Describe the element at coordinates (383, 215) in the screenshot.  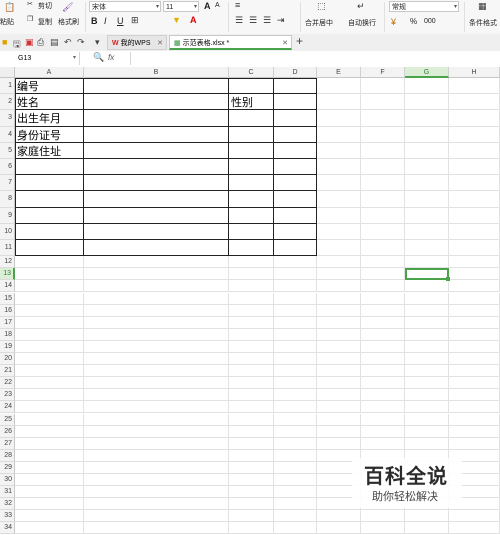
I see `cell-f9` at that location.